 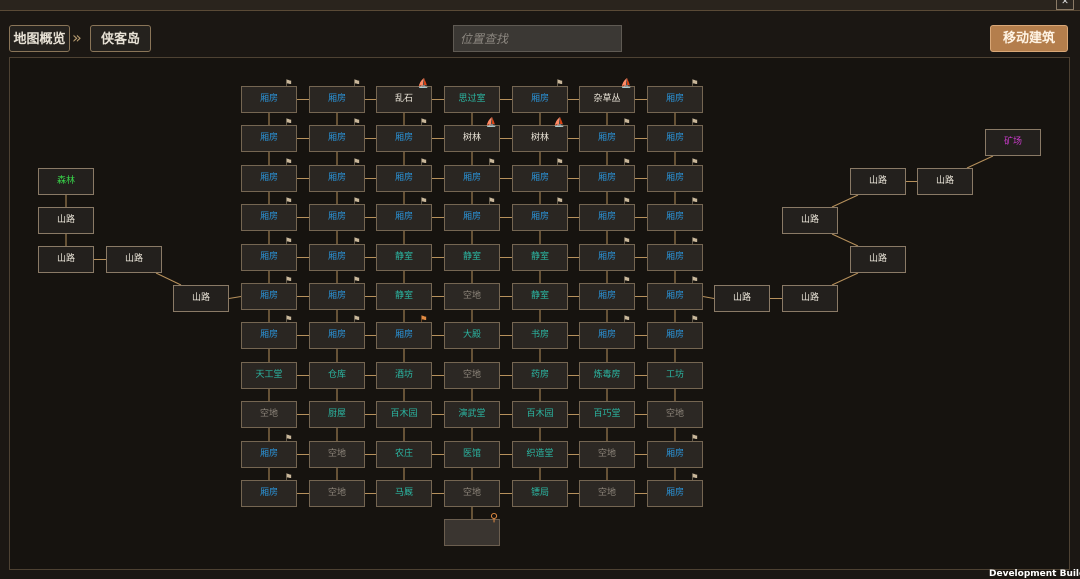 What do you see at coordinates (1013, 142) in the screenshot?
I see `east-path-mine: 矿场` at bounding box center [1013, 142].